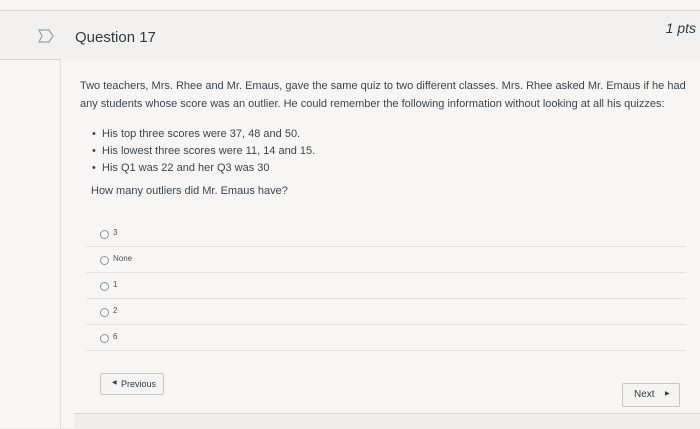 This screenshot has height=429, width=700. Describe the element at coordinates (203, 134) in the screenshot. I see `bullet-item: His top three scores were 37, 48 and 50.` at that location.